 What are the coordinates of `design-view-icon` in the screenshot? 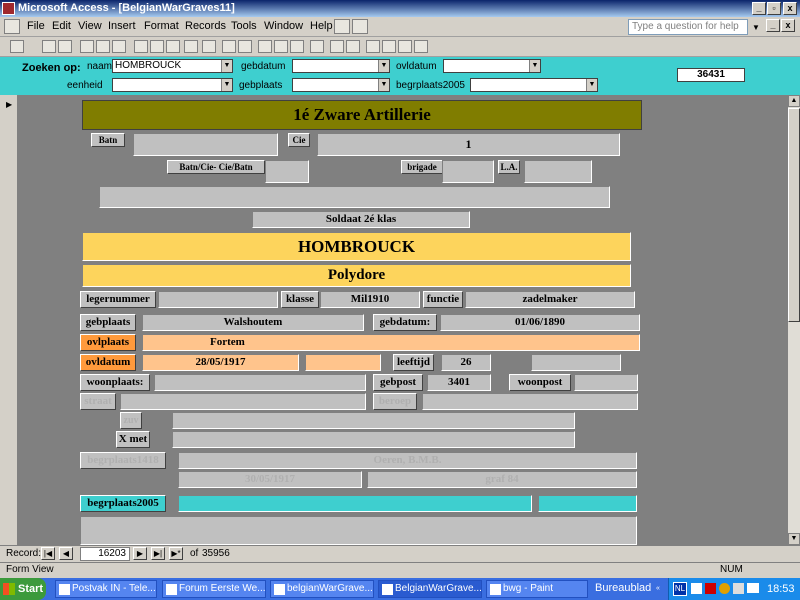 It's located at (17, 46).